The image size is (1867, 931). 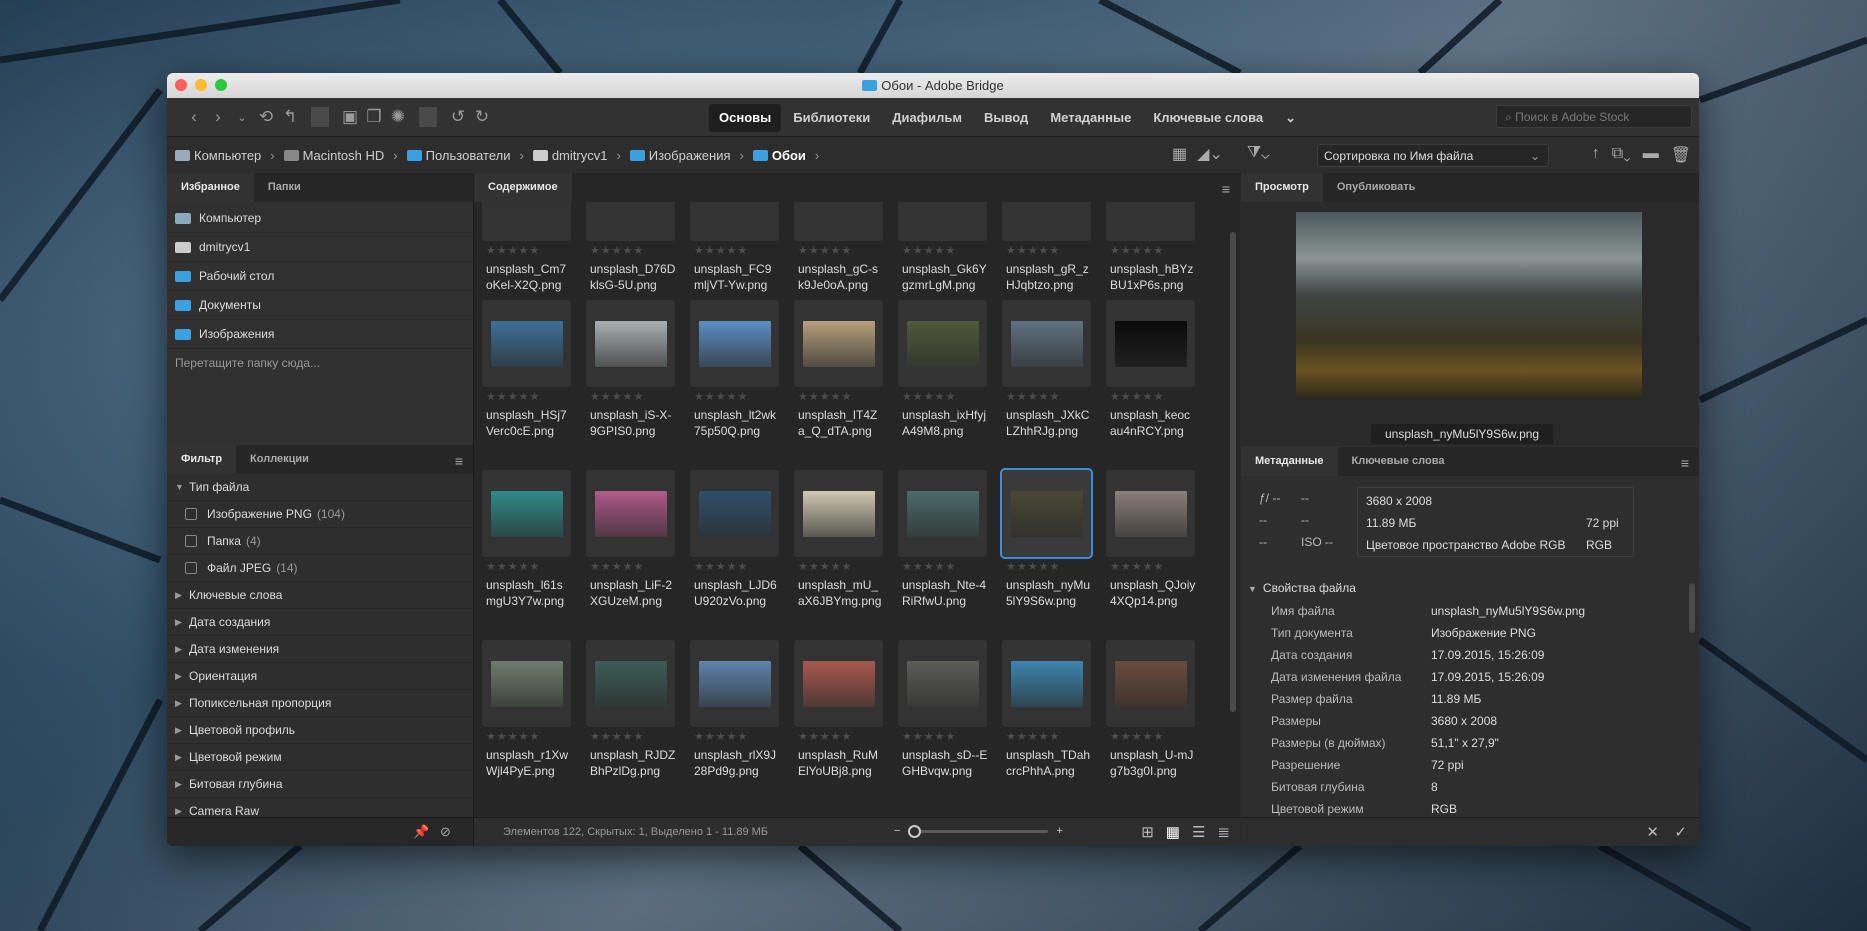 I want to click on checkbox, so click(x=191, y=514).